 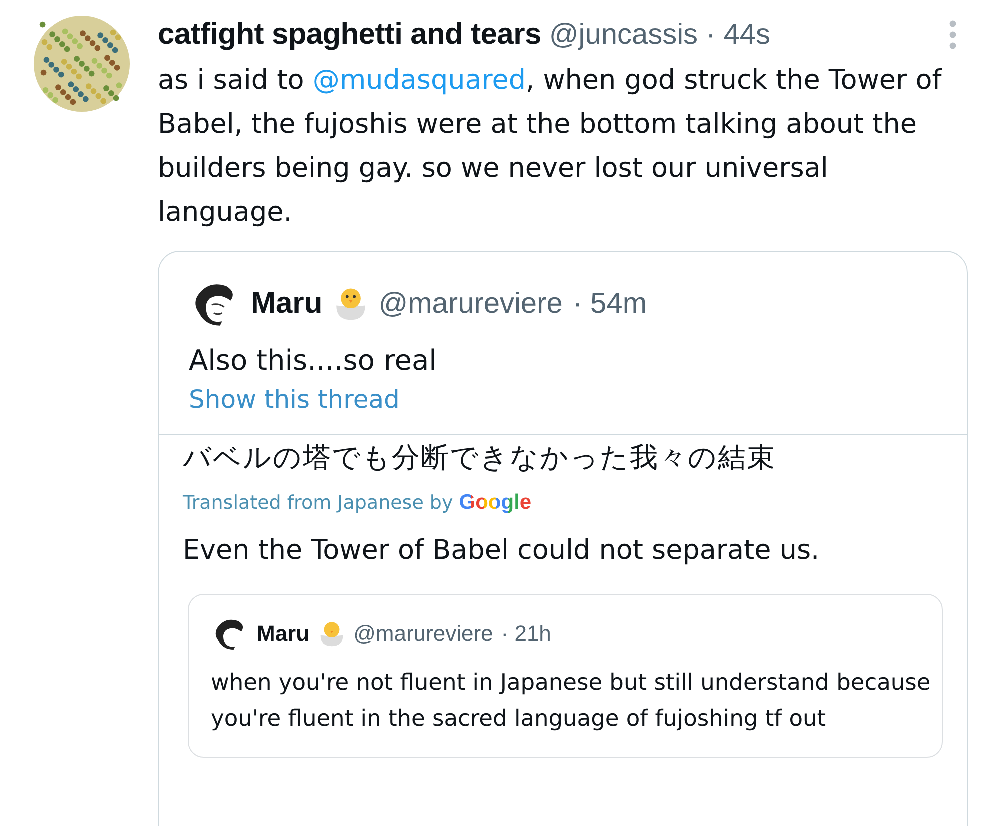 I want to click on google-logo: Google, so click(x=495, y=503).